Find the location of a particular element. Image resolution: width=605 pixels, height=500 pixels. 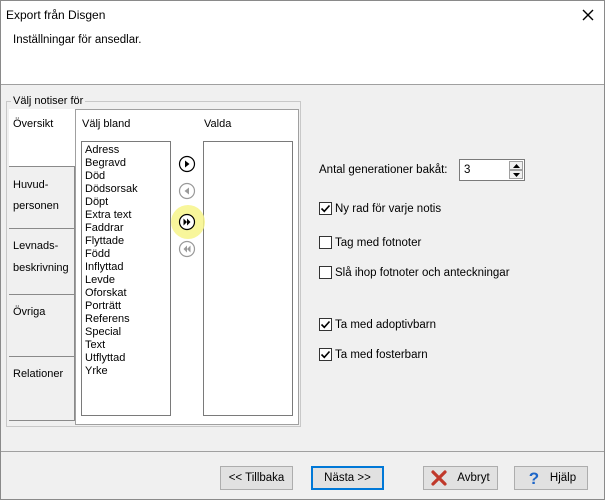

list-item: Special is located at coordinates (126, 332).